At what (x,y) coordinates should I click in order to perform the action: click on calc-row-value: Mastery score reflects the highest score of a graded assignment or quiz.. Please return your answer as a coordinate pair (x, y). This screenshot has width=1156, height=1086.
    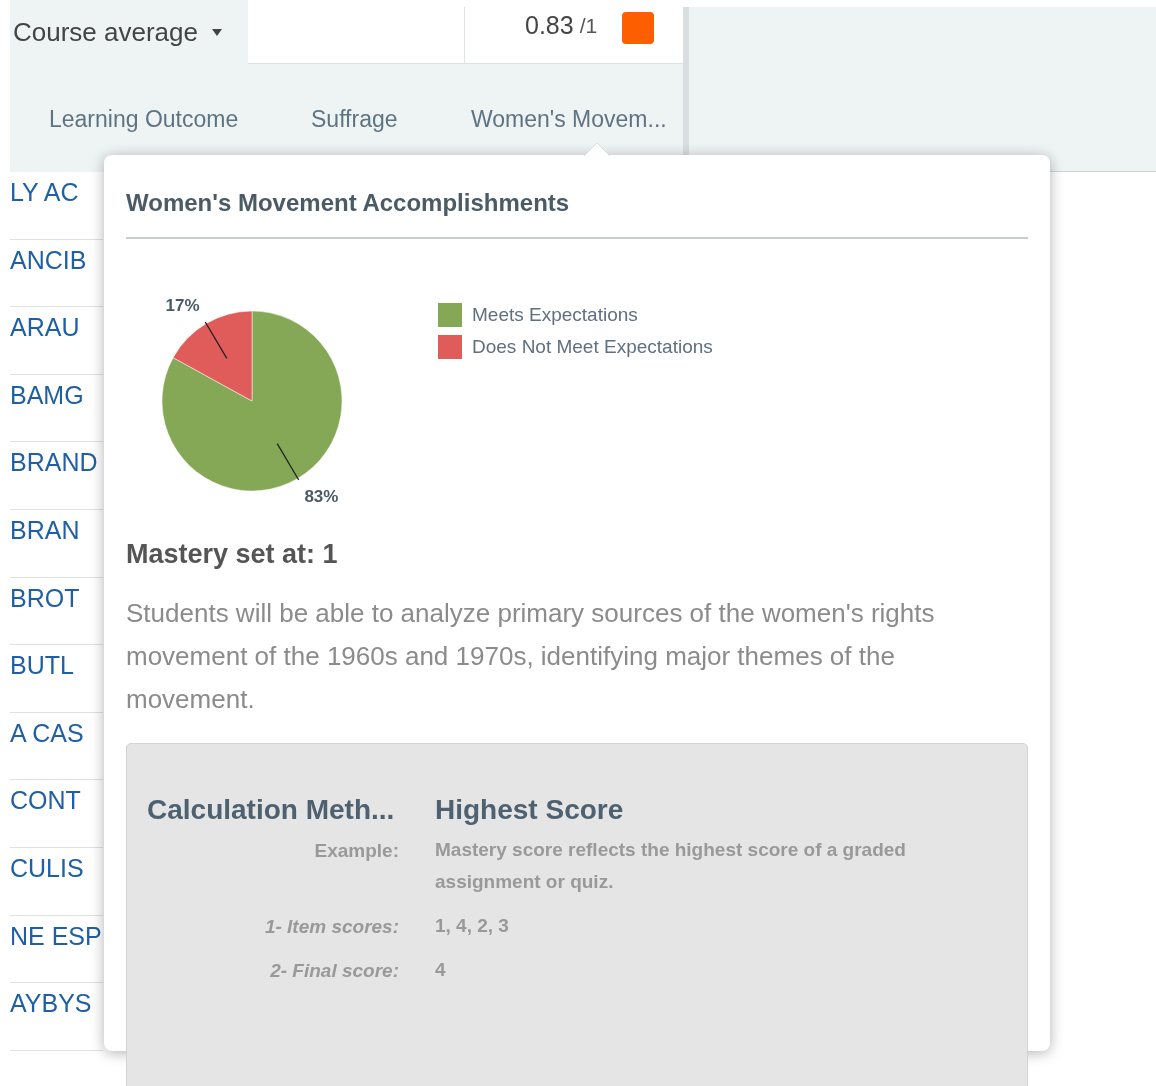
    Looking at the image, I should click on (671, 866).